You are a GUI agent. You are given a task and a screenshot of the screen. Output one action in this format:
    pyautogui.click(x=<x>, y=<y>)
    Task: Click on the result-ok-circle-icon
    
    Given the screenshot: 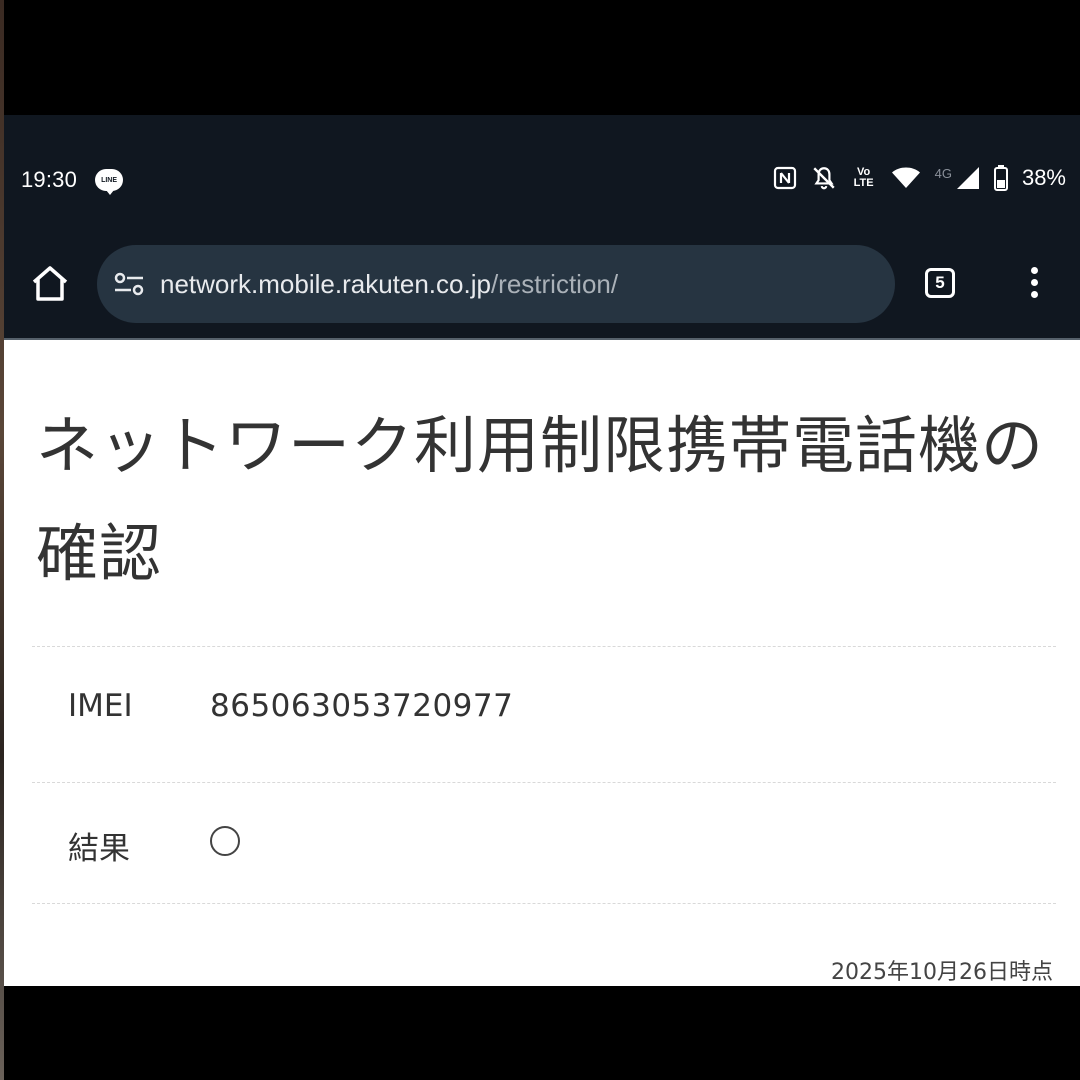 What is the action you would take?
    pyautogui.click(x=225, y=841)
    